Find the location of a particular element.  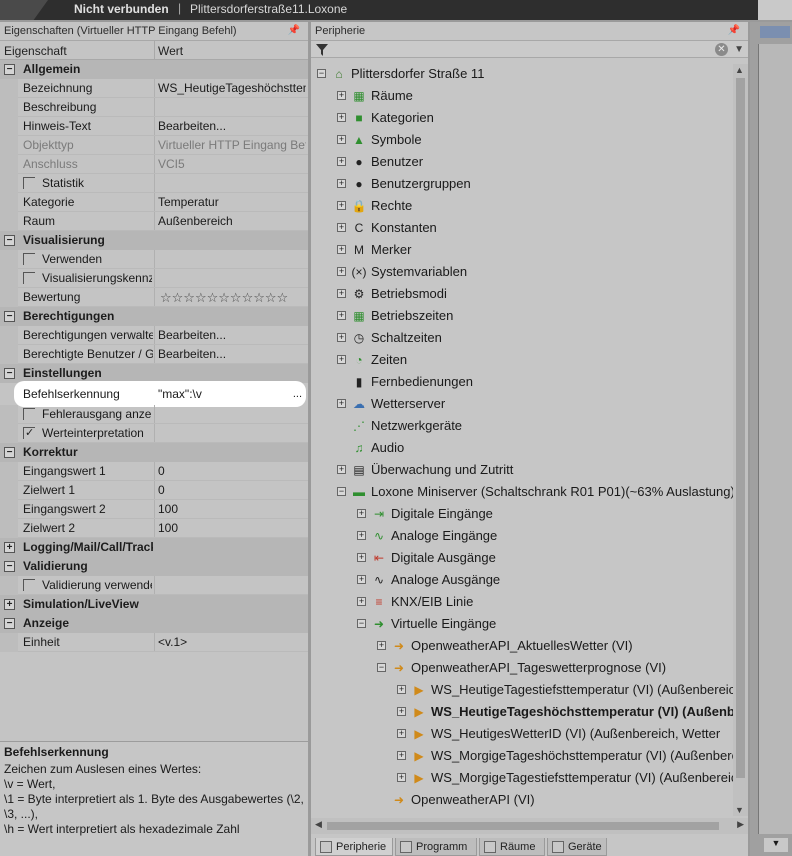

property-row-kategorie: Kategorie Temperatur is located at coordinates (154, 202).